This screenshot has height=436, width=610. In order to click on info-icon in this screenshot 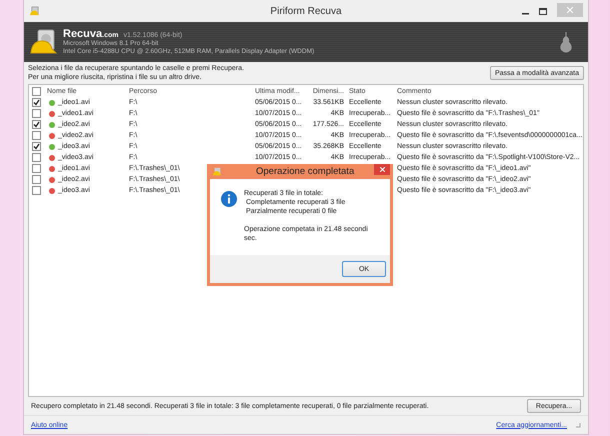, I will do `click(229, 199)`.